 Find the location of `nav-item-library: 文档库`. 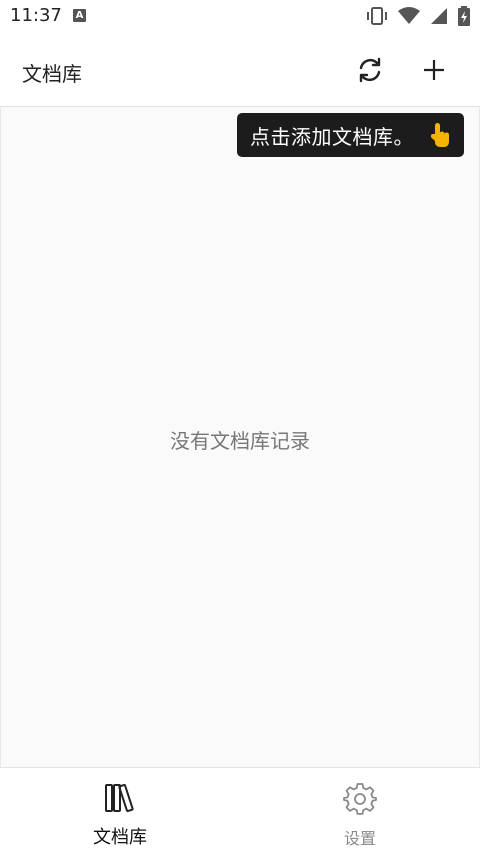

nav-item-library: 文档库 is located at coordinates (120, 811).